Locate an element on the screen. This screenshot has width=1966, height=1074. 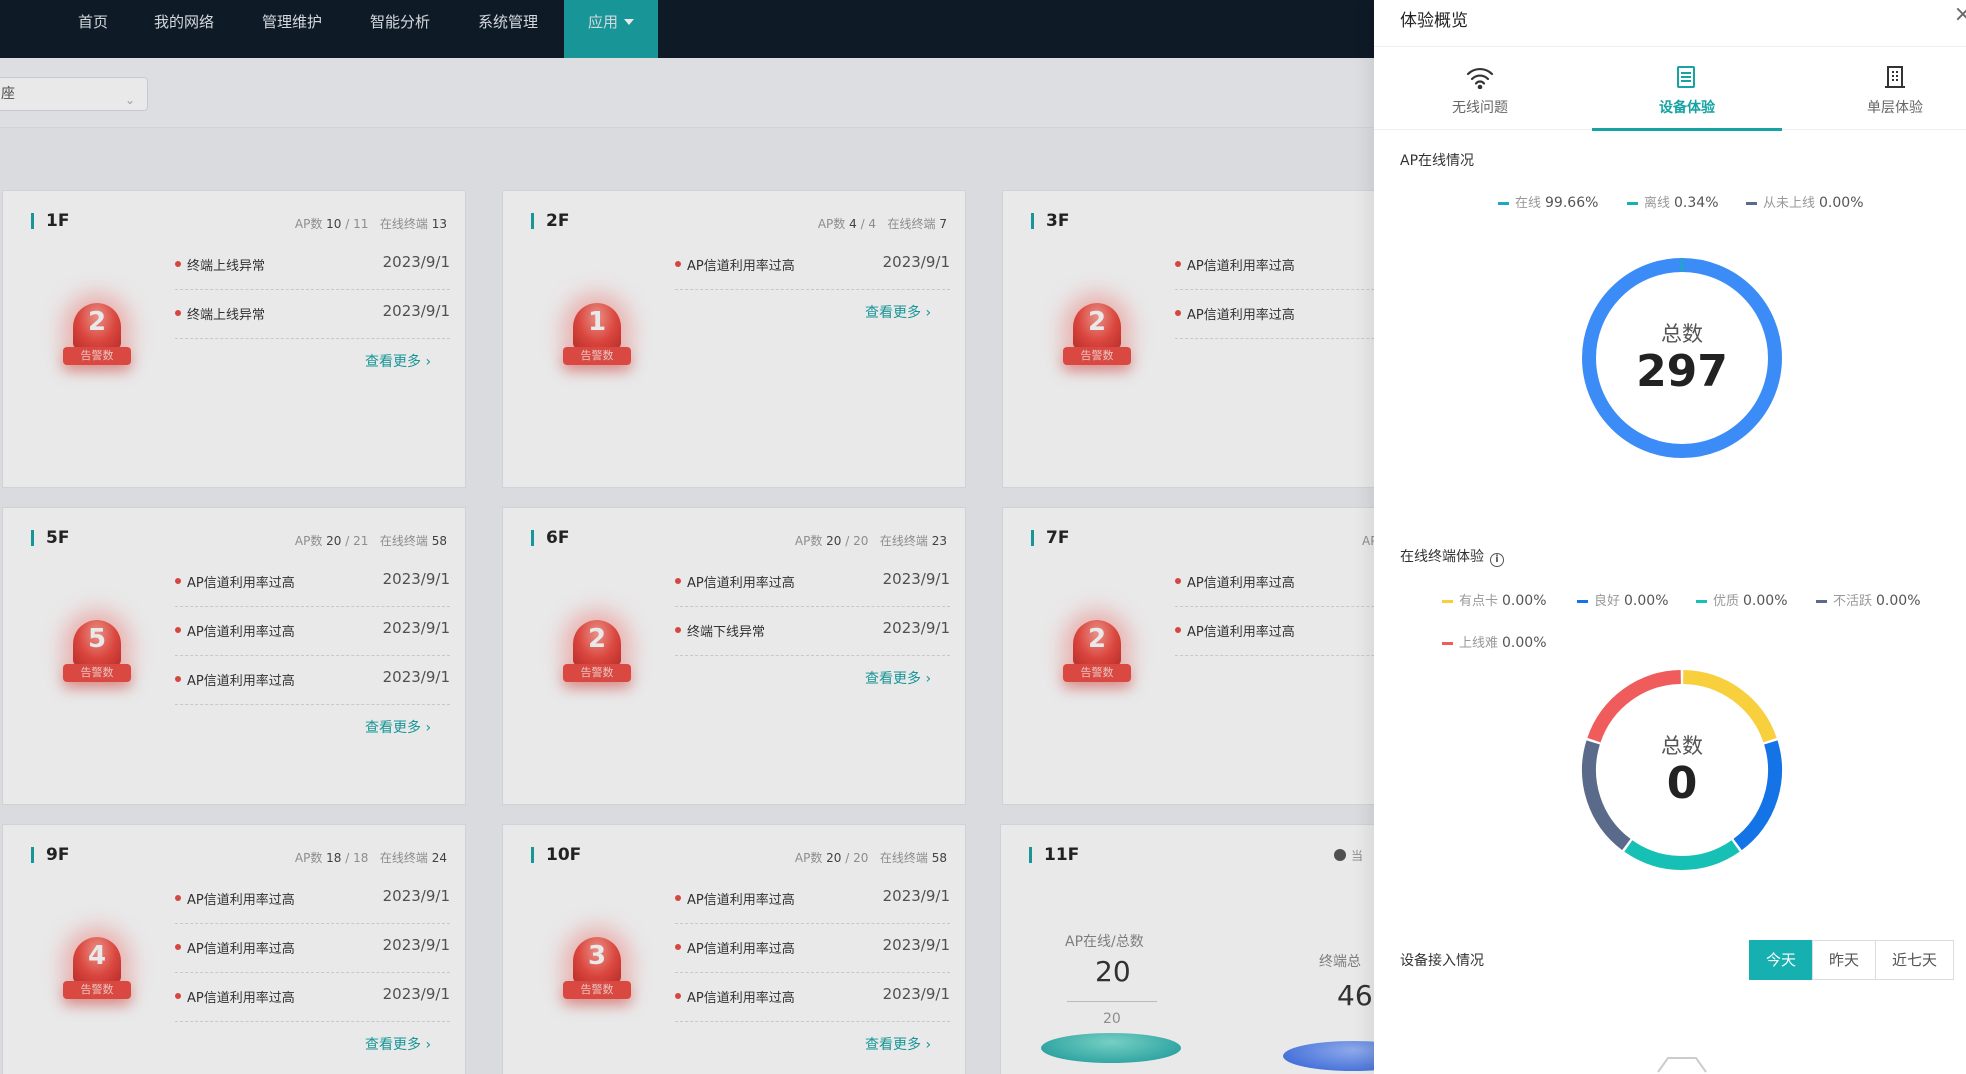
device-list-icon is located at coordinates (1687, 77).